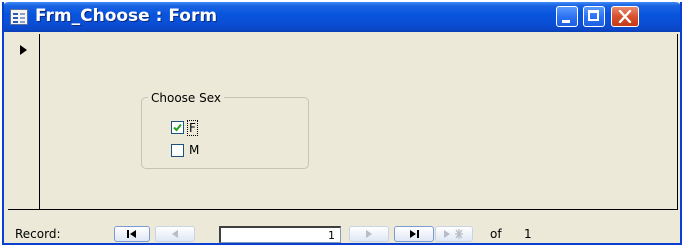 The image size is (686, 247). I want to click on close-button, so click(625, 16).